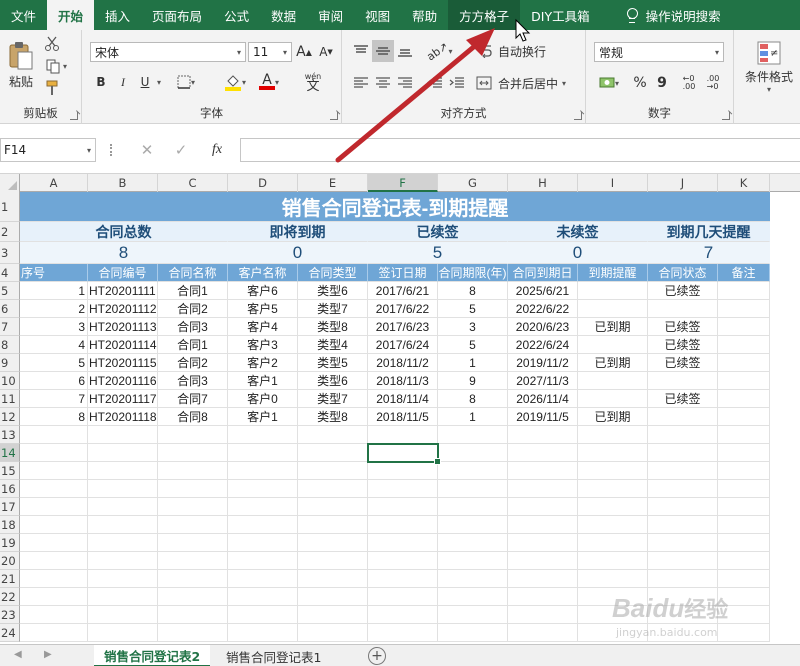 The height and width of the screenshot is (666, 800). I want to click on clipboard-launcher-icon, so click(74, 116).